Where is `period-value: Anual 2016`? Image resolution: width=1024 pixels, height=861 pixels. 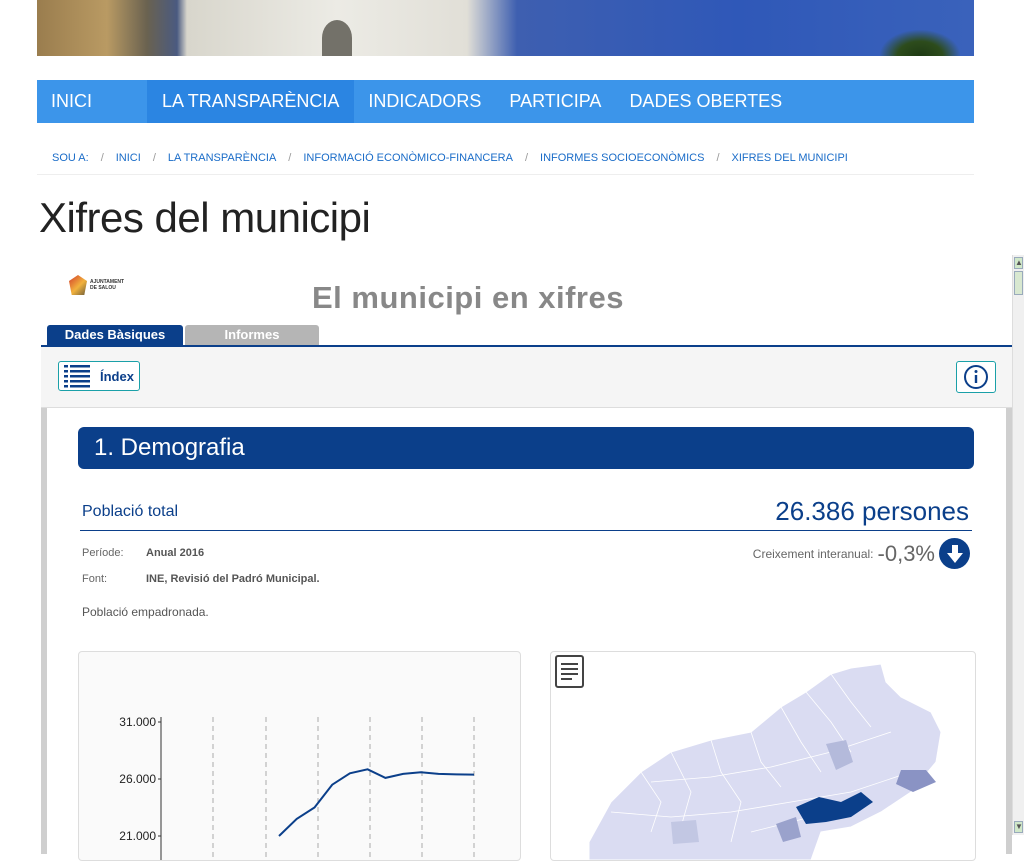 period-value: Anual 2016 is located at coordinates (175, 553).